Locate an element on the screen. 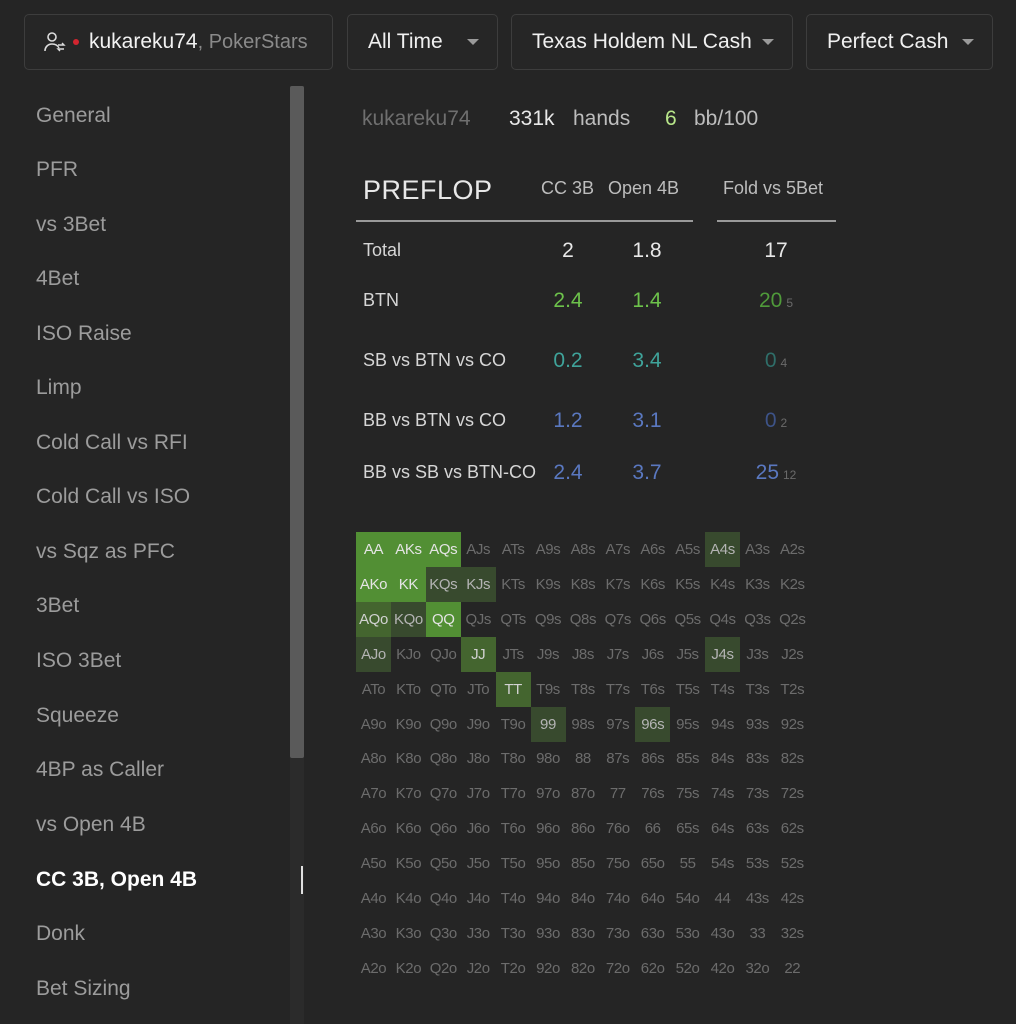 This screenshot has width=1016, height=1024. hand-cell-j3o: J3o is located at coordinates (478, 933).